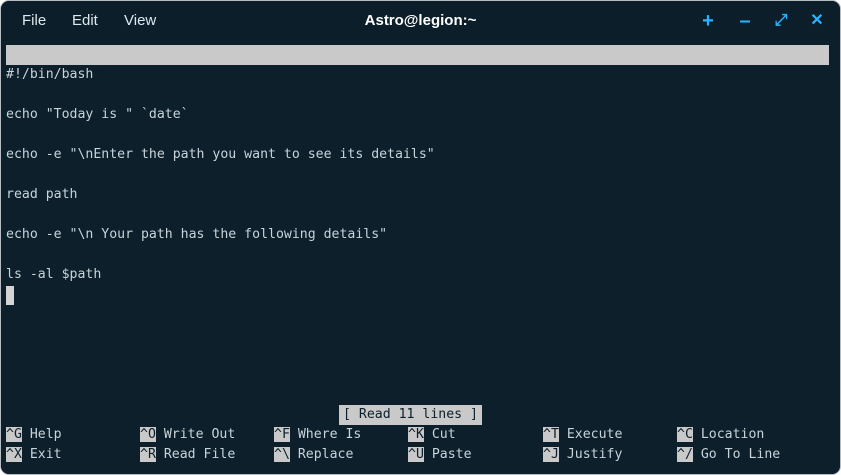  Describe the element at coordinates (45, 434) in the screenshot. I see `shortcut-label: Help` at that location.